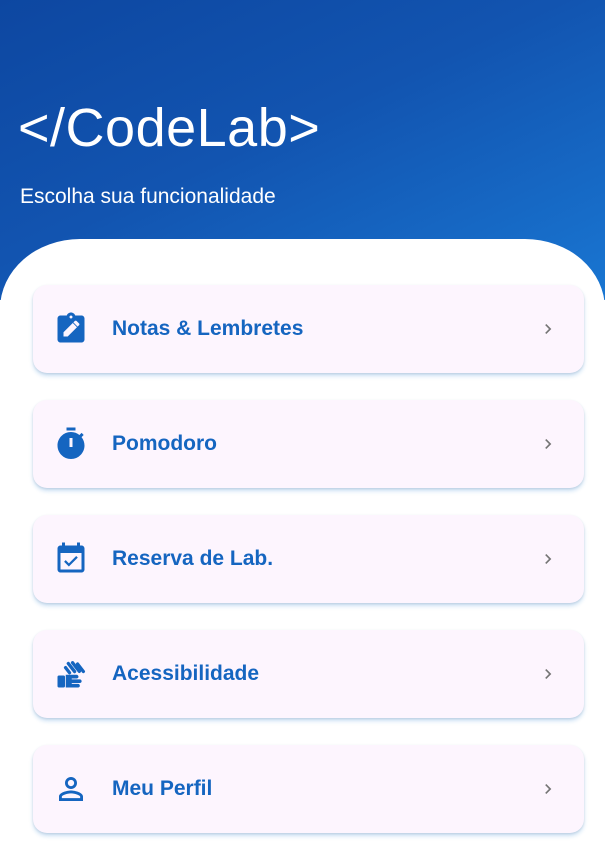 The image size is (605, 860). I want to click on menu-item-label: Notas & Lembretes, so click(208, 328).